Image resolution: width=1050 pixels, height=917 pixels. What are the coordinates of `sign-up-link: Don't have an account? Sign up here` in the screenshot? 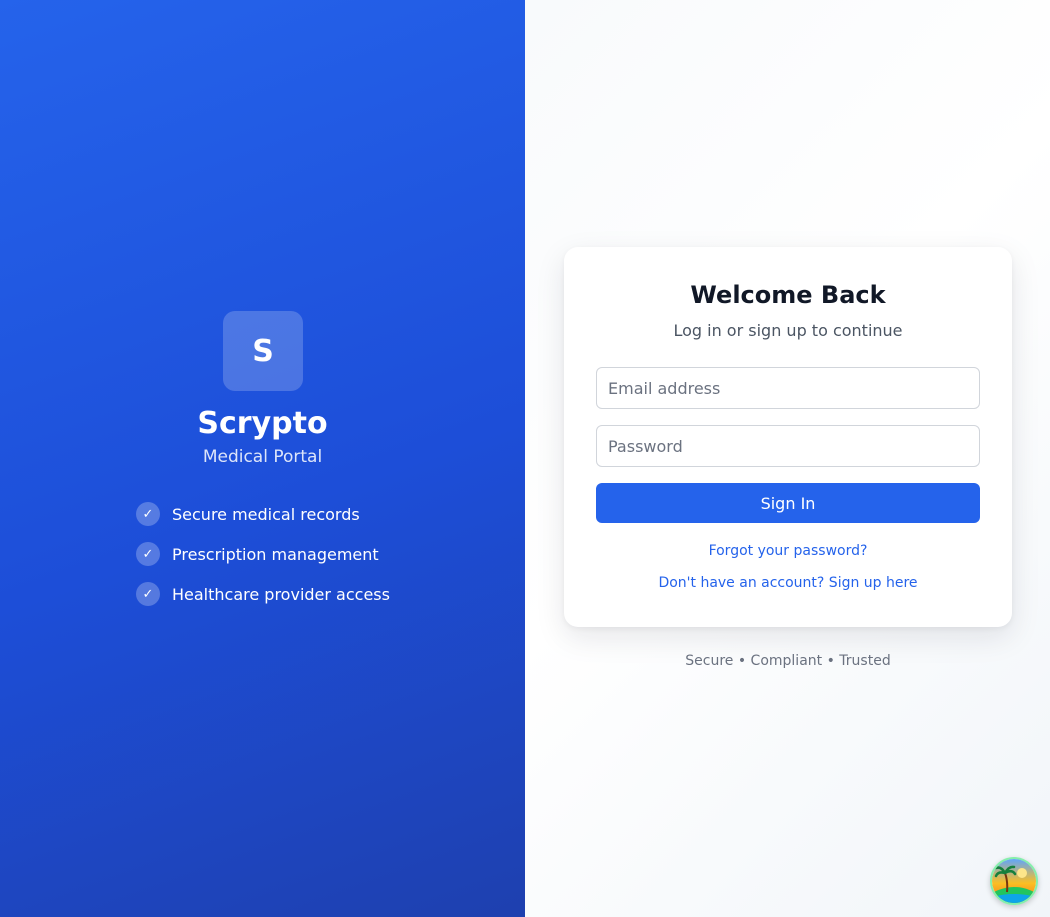 It's located at (788, 583).